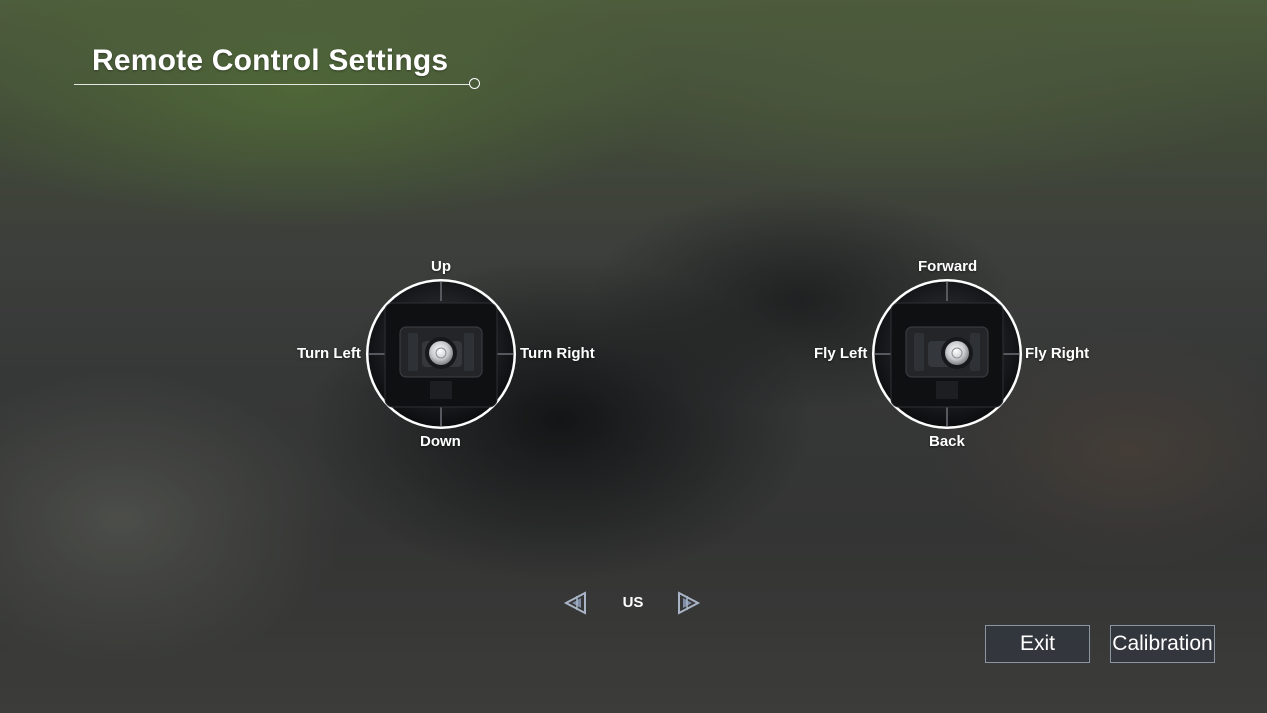 The height and width of the screenshot is (713, 1267). What do you see at coordinates (841, 353) in the screenshot?
I see `right-stick-left-label: Fly Left` at bounding box center [841, 353].